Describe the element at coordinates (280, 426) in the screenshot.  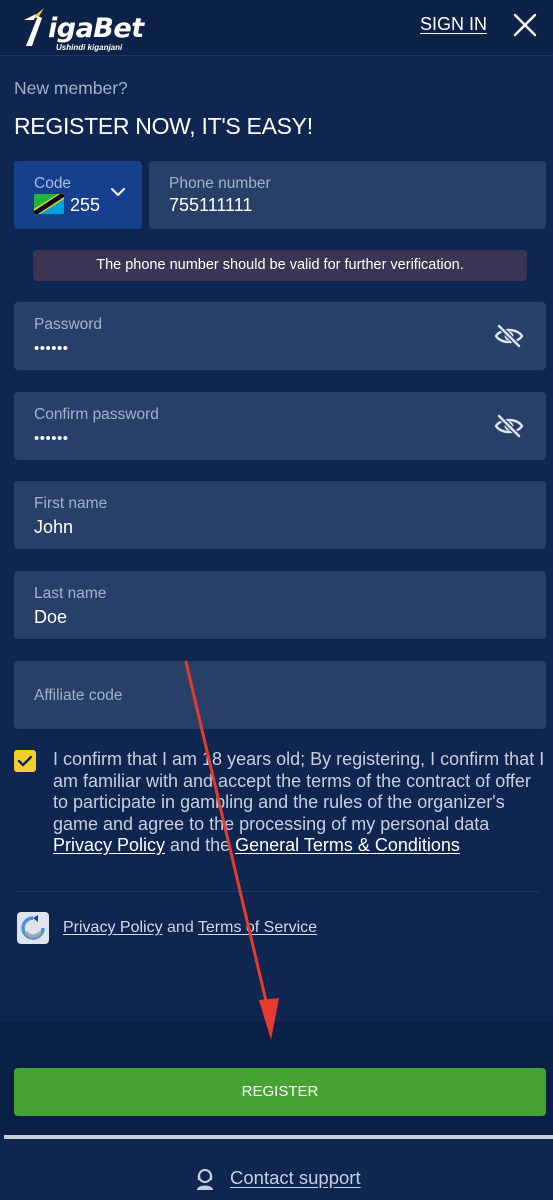
I see `confirm-password-field: Confirm password ••••••` at that location.